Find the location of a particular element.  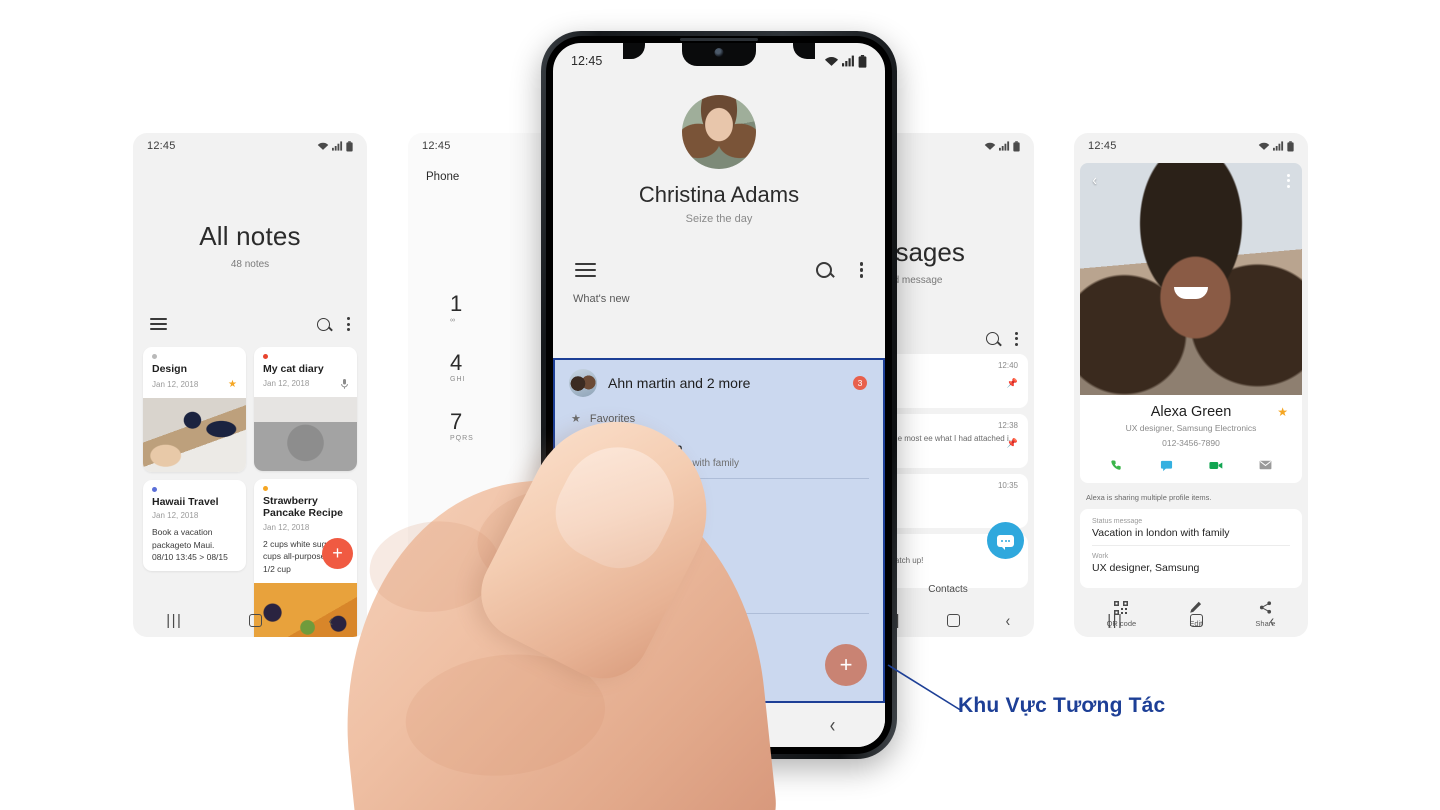

note-card: My cat diary Jan 12, 2018 is located at coordinates (305, 409).